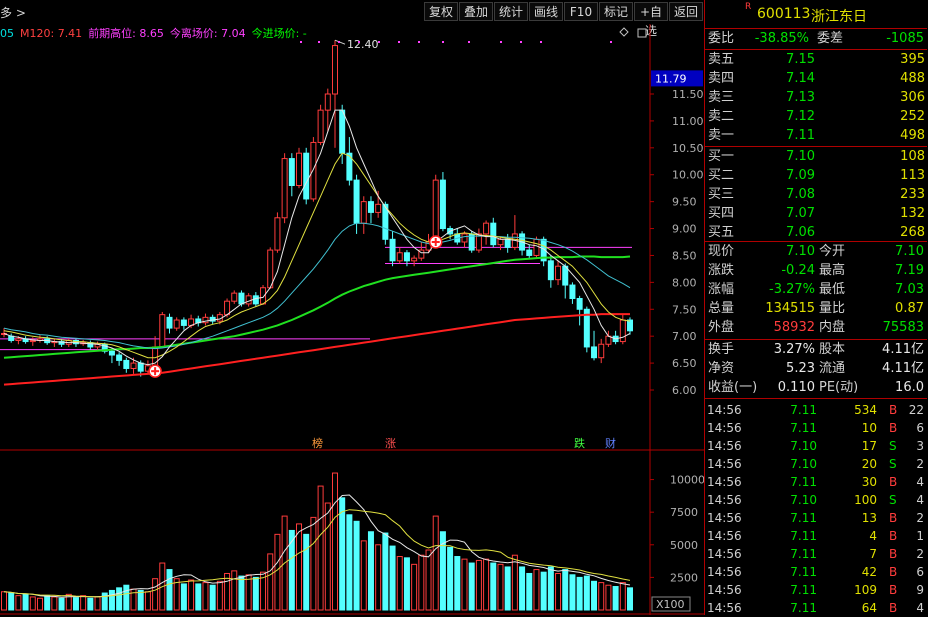 The height and width of the screenshot is (617, 928). Describe the element at coordinates (816, 608) in the screenshot. I see `tick-row: 14:56 7.11 64 B 4` at that location.